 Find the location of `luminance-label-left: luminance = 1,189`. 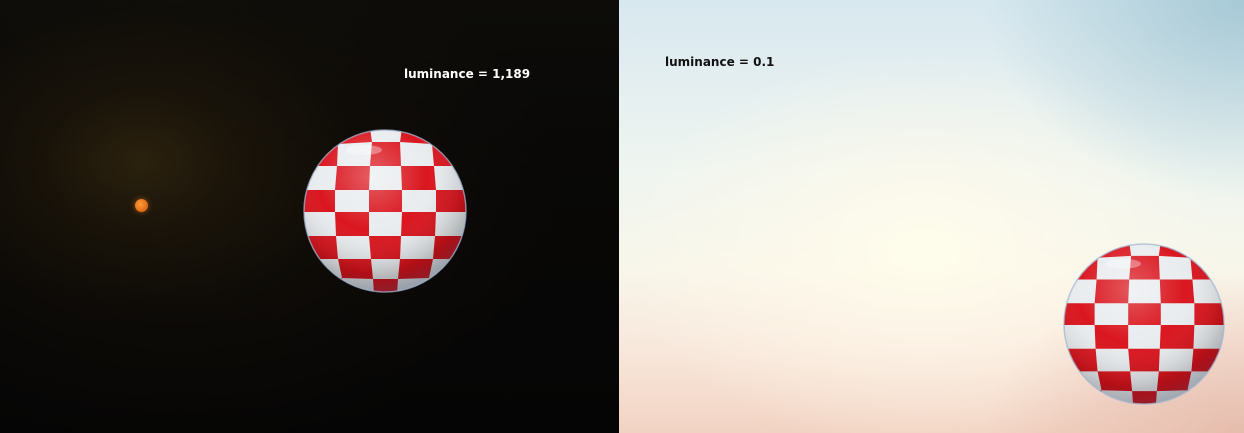

luminance-label-left: luminance = 1,189 is located at coordinates (467, 74).